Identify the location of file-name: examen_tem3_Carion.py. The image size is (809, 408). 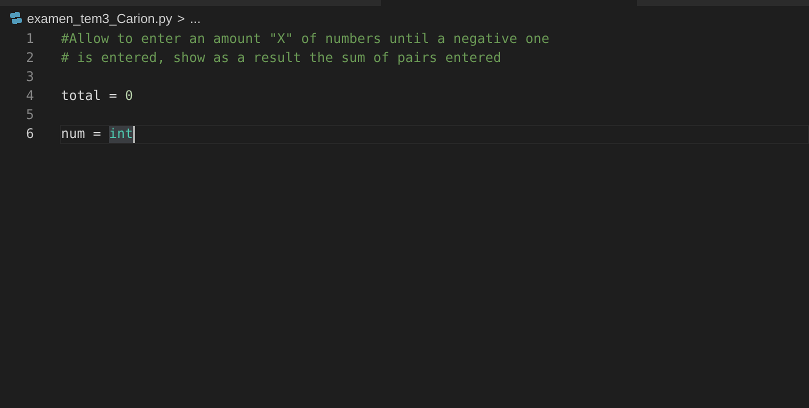
(99, 18).